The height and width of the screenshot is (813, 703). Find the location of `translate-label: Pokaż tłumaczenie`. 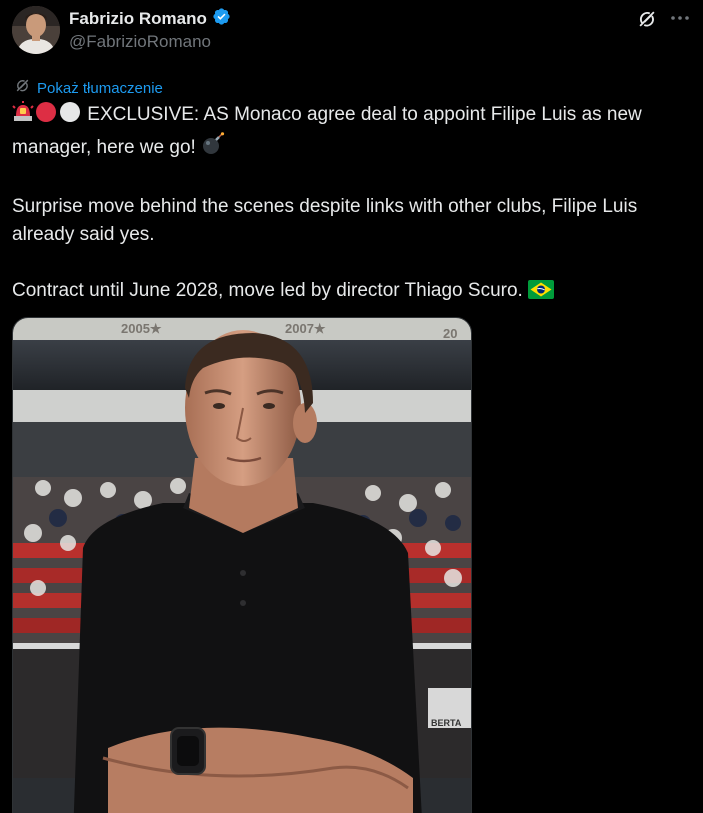

translate-label: Pokaż tłumaczenie is located at coordinates (100, 88).